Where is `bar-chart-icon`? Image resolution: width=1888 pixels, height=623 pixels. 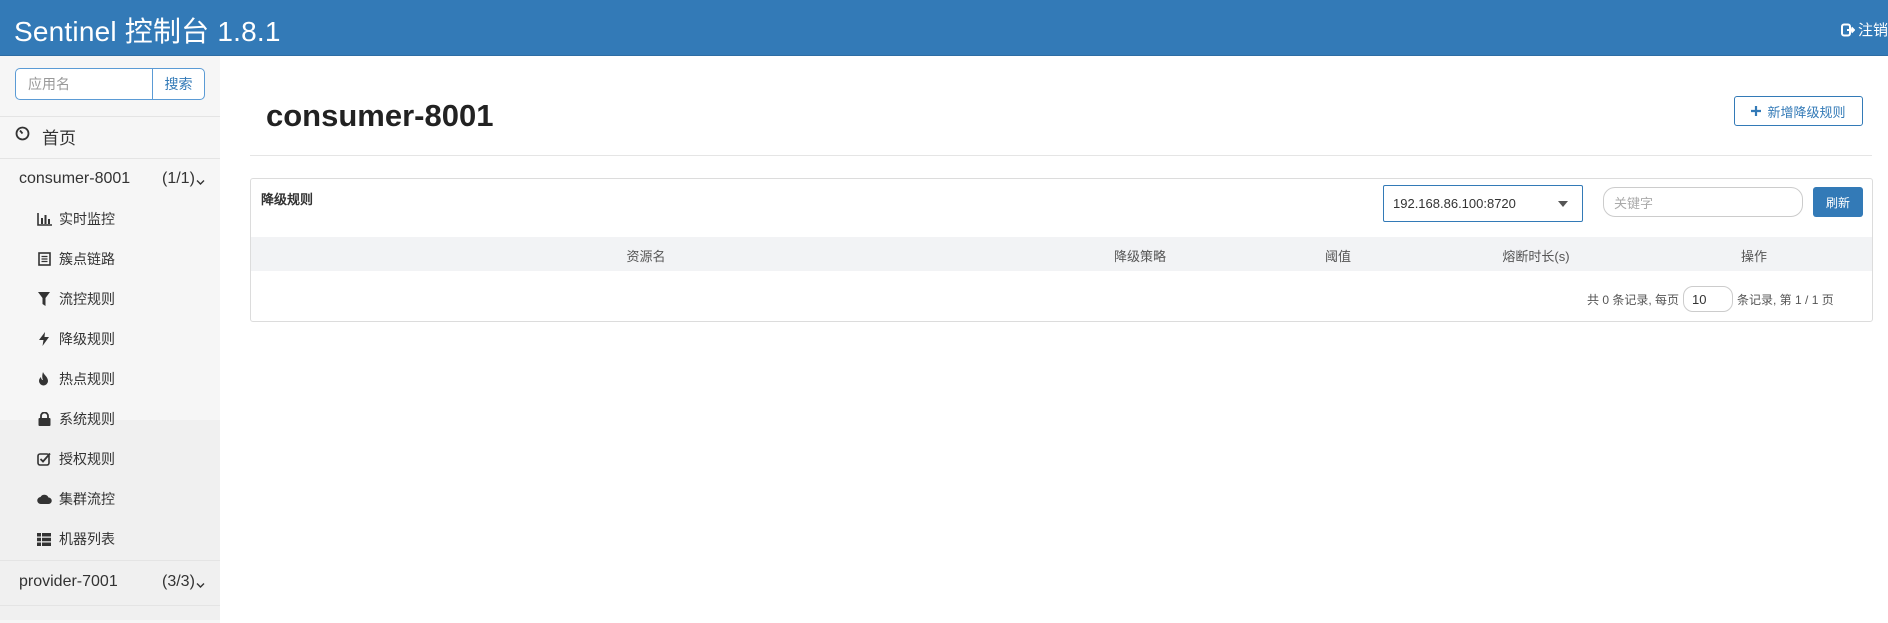 bar-chart-icon is located at coordinates (44, 219).